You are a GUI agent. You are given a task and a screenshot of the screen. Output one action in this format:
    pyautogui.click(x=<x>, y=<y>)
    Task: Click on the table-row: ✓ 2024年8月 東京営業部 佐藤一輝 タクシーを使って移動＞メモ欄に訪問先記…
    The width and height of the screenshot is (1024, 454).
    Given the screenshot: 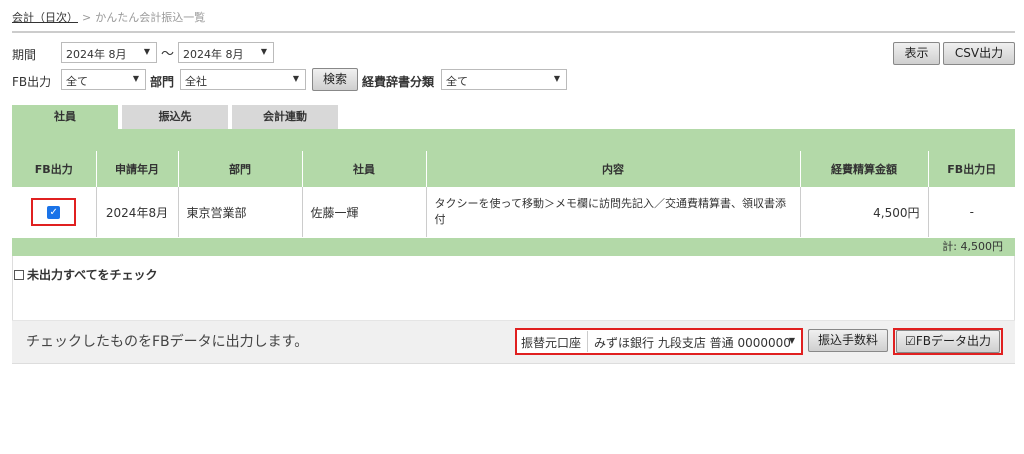 What is the action you would take?
    pyautogui.click(x=513, y=212)
    